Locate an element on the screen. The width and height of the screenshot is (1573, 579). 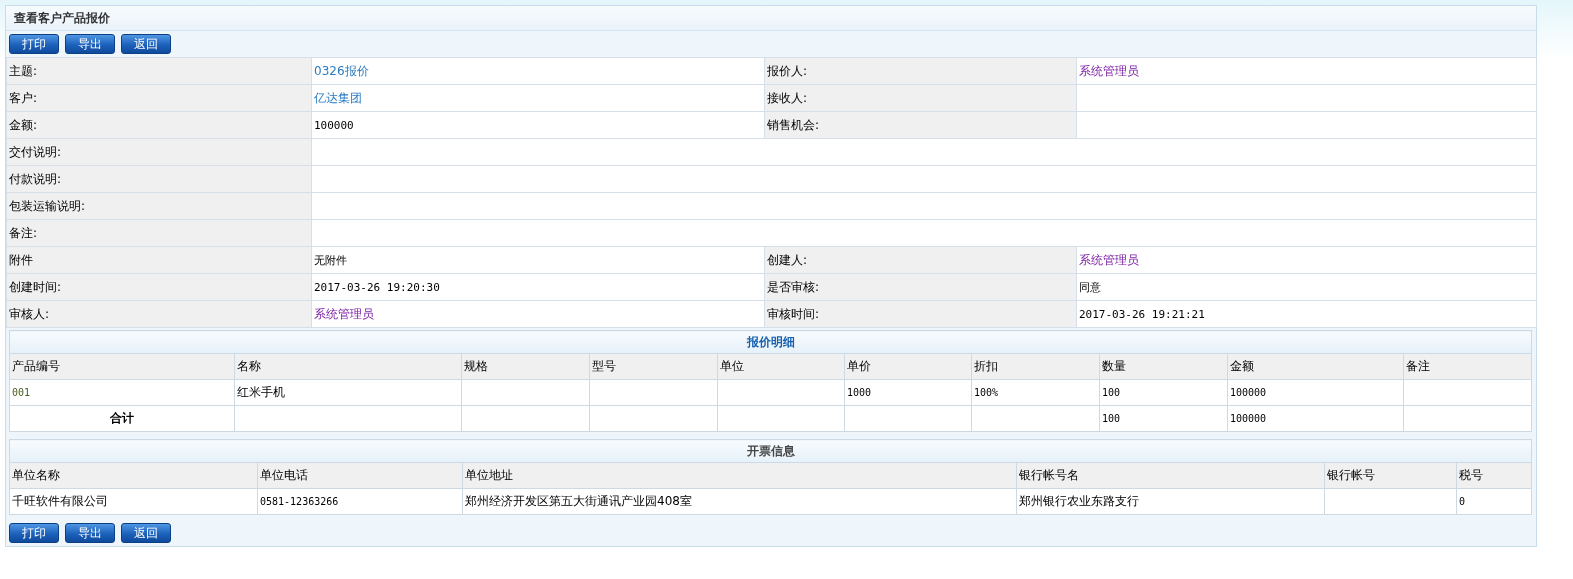
table-cell: 红米手机 is located at coordinates (348, 392).